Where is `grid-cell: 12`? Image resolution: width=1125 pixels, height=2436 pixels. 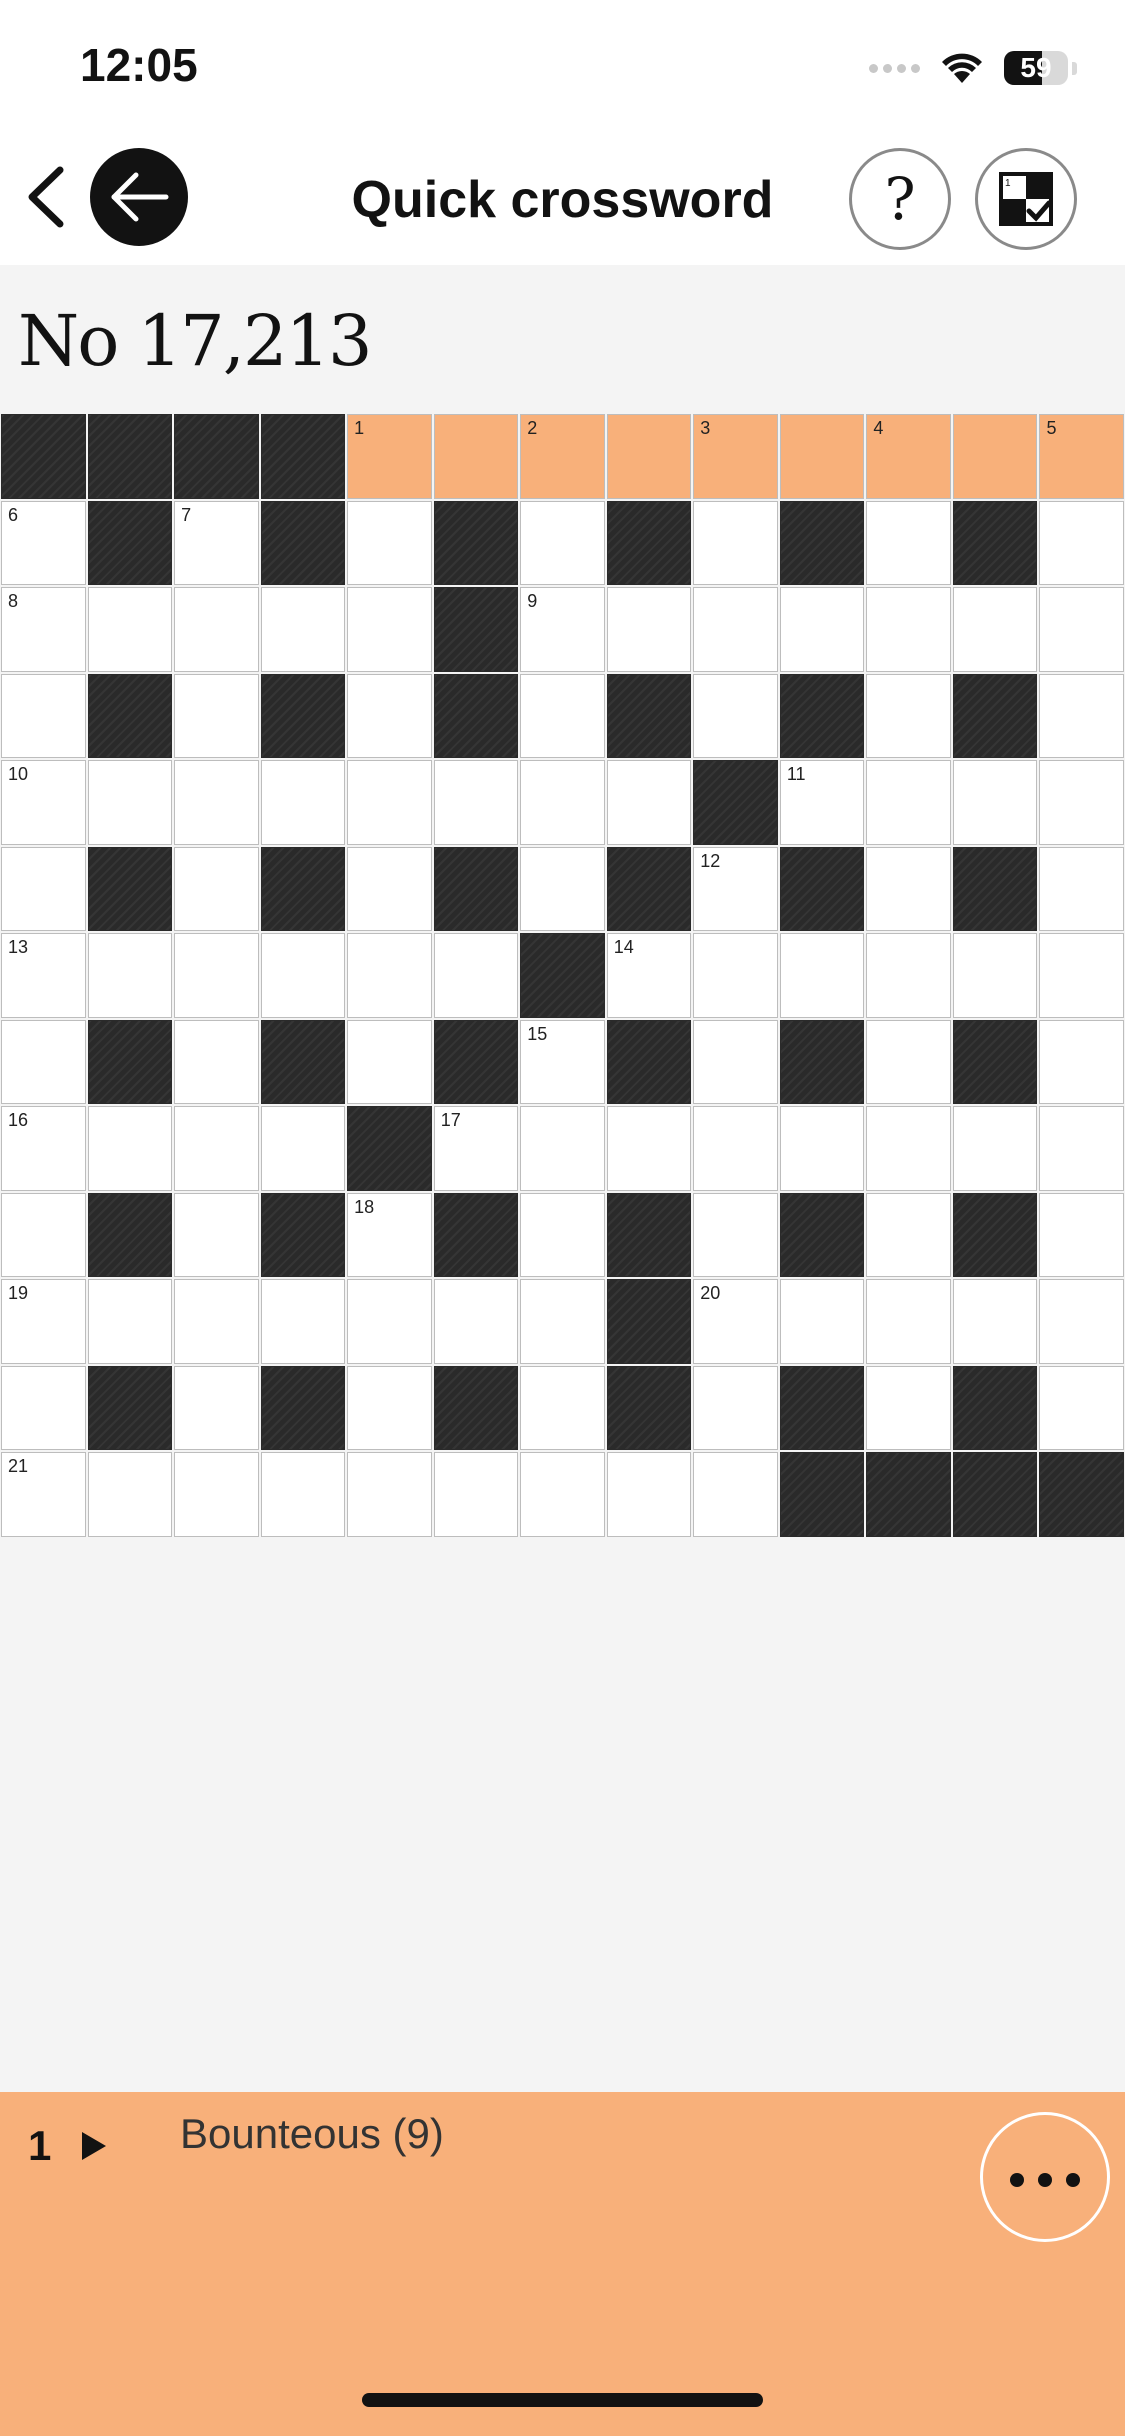
grid-cell: 12 is located at coordinates (735, 889).